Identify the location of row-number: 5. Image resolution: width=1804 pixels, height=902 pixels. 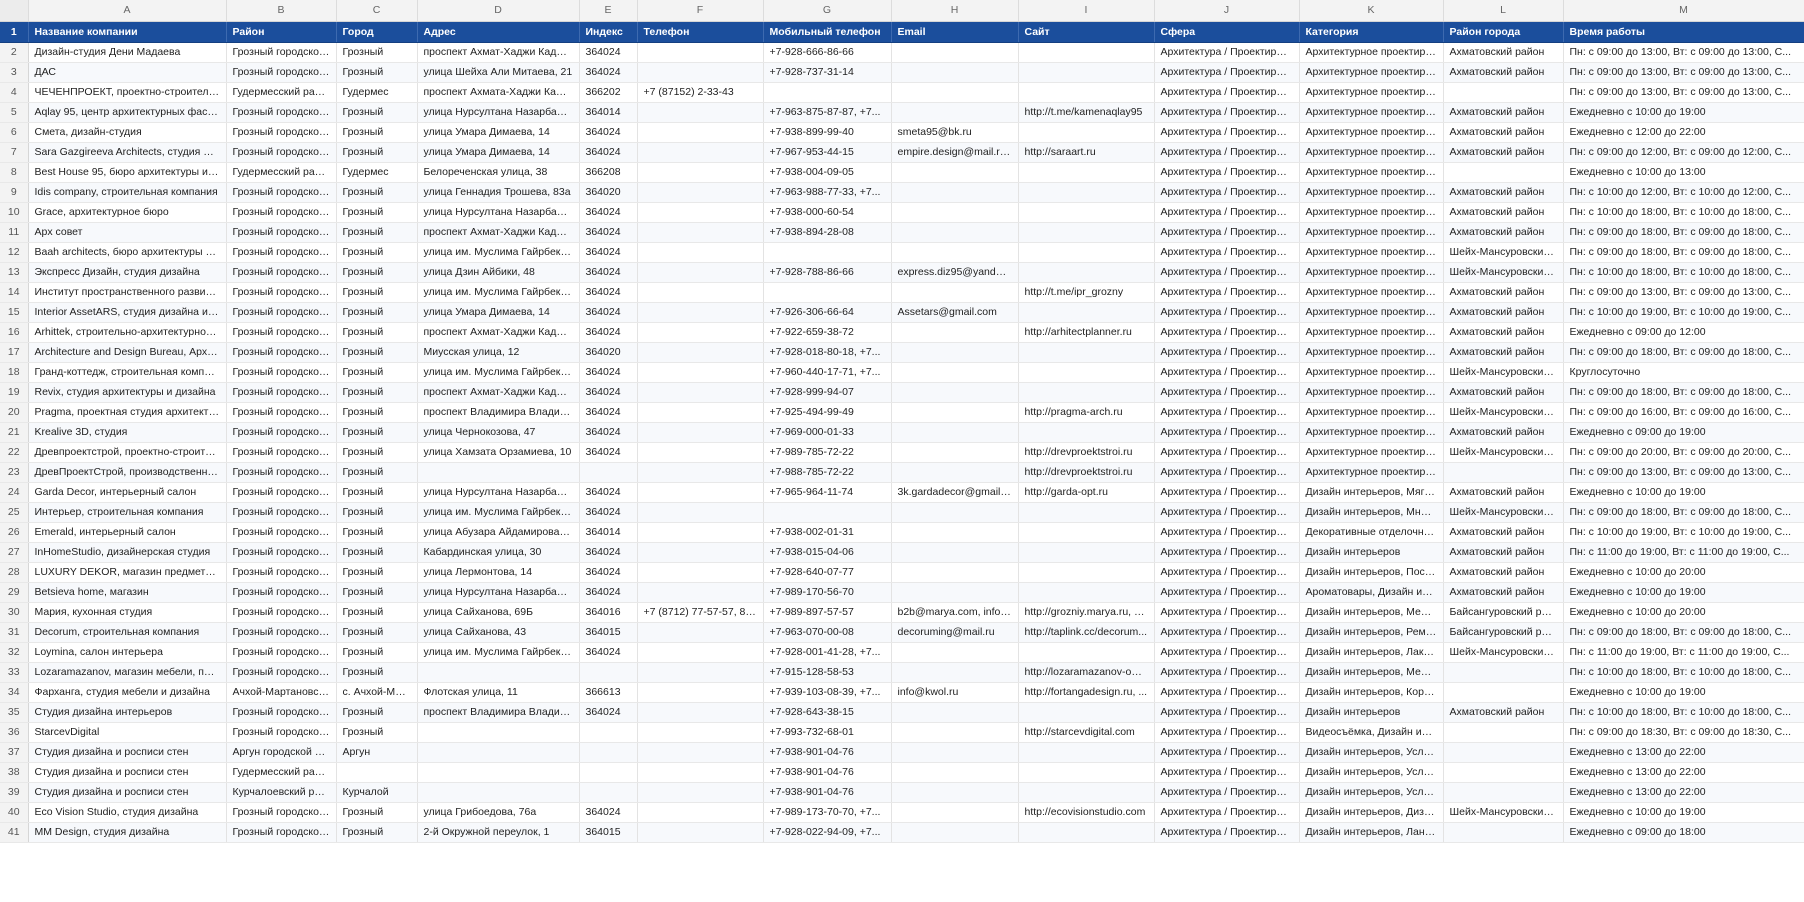
(14, 112).